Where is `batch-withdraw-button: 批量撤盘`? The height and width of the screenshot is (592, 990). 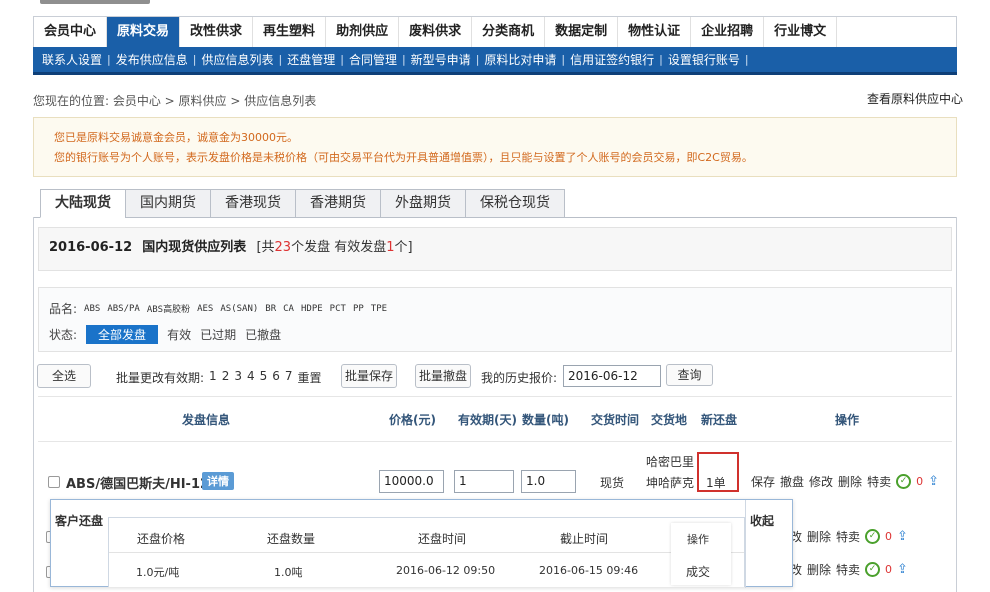
batch-withdraw-button: 批量撤盘 is located at coordinates (443, 376).